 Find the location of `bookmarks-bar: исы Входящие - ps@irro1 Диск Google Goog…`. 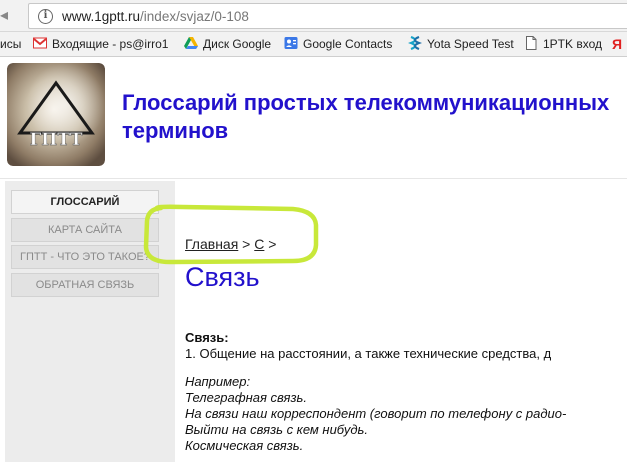

bookmarks-bar: исы Входящие - ps@irro1 Диск Google Goog… is located at coordinates (313, 44).